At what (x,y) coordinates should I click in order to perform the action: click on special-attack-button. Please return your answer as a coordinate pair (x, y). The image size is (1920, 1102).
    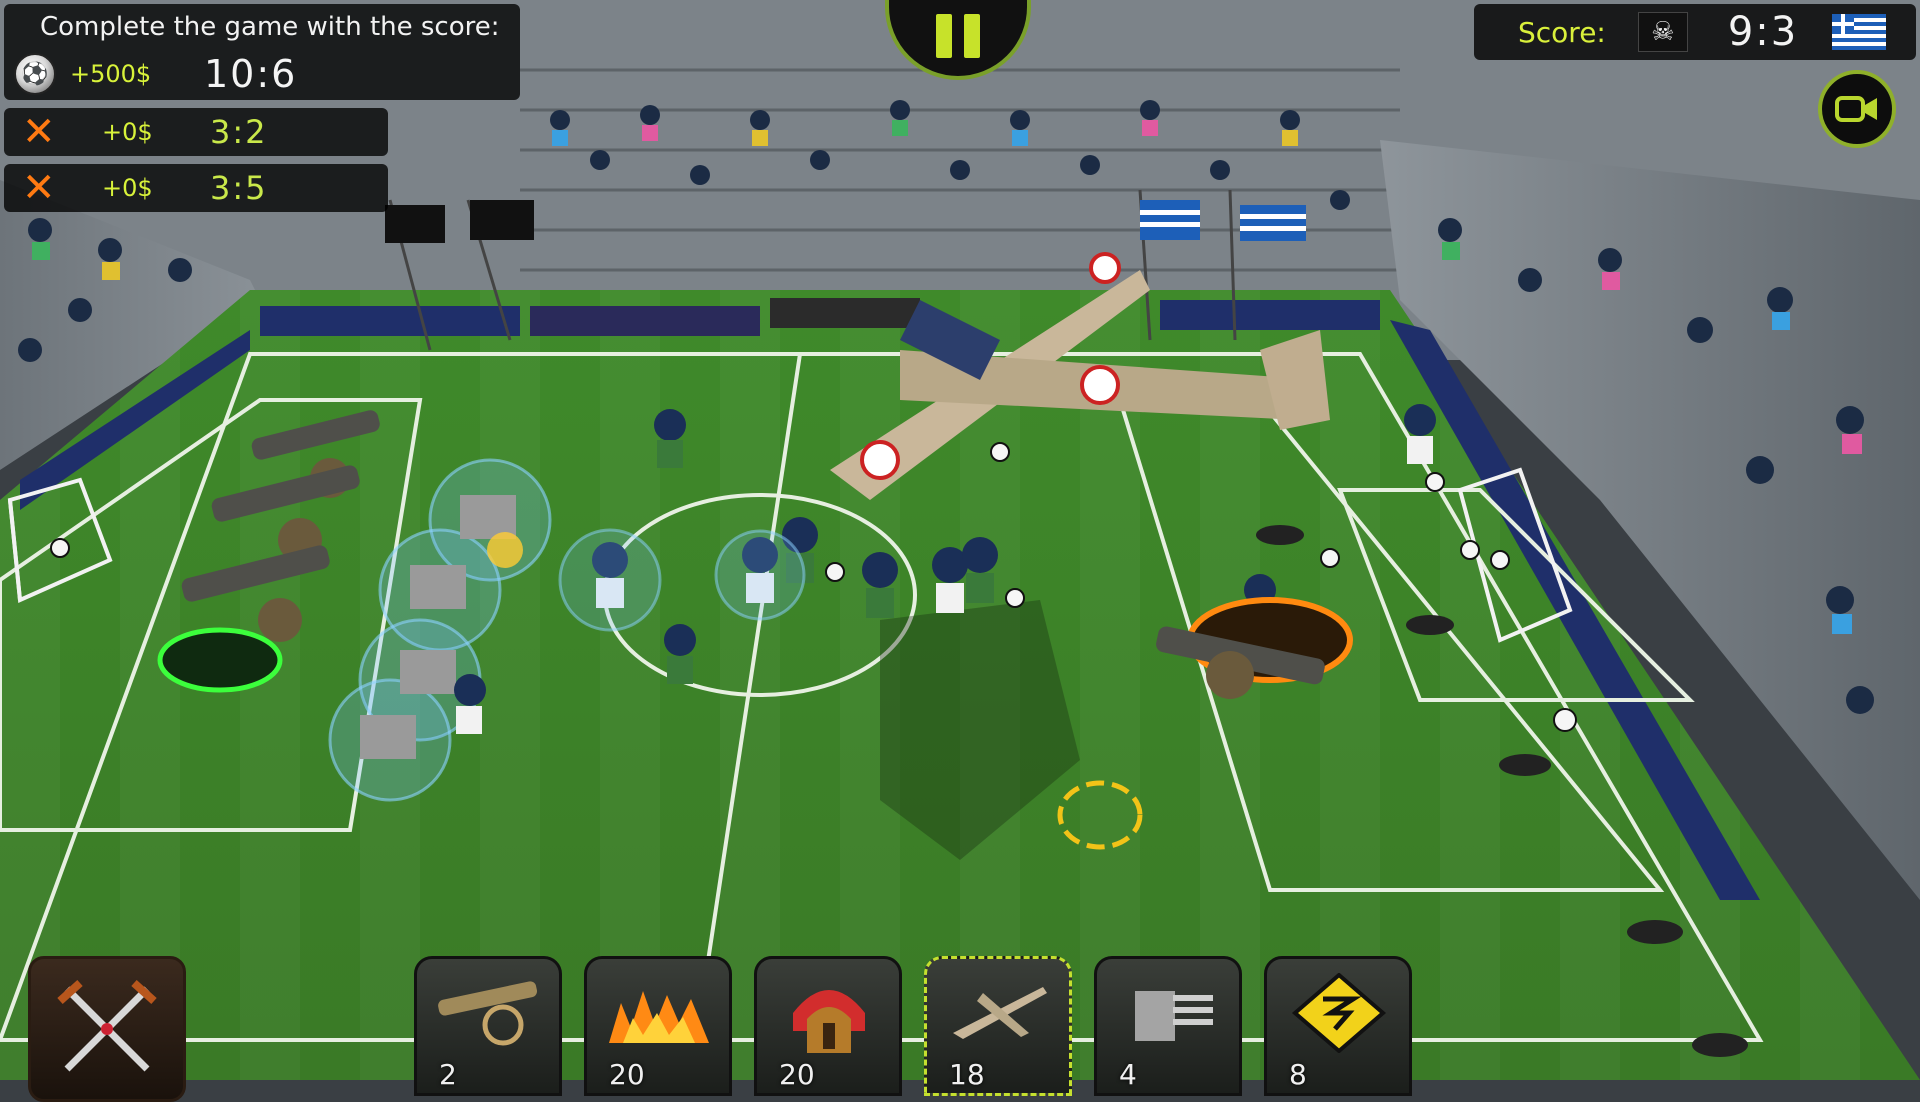
    Looking at the image, I should click on (107, 1029).